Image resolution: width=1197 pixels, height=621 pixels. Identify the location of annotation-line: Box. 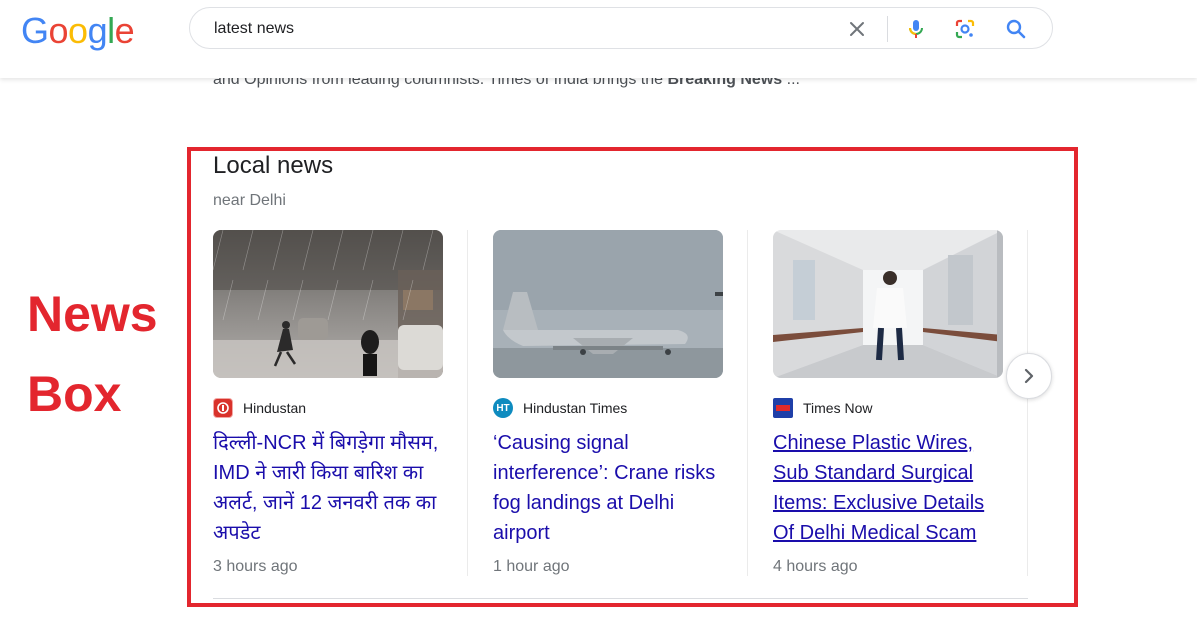
(74, 394).